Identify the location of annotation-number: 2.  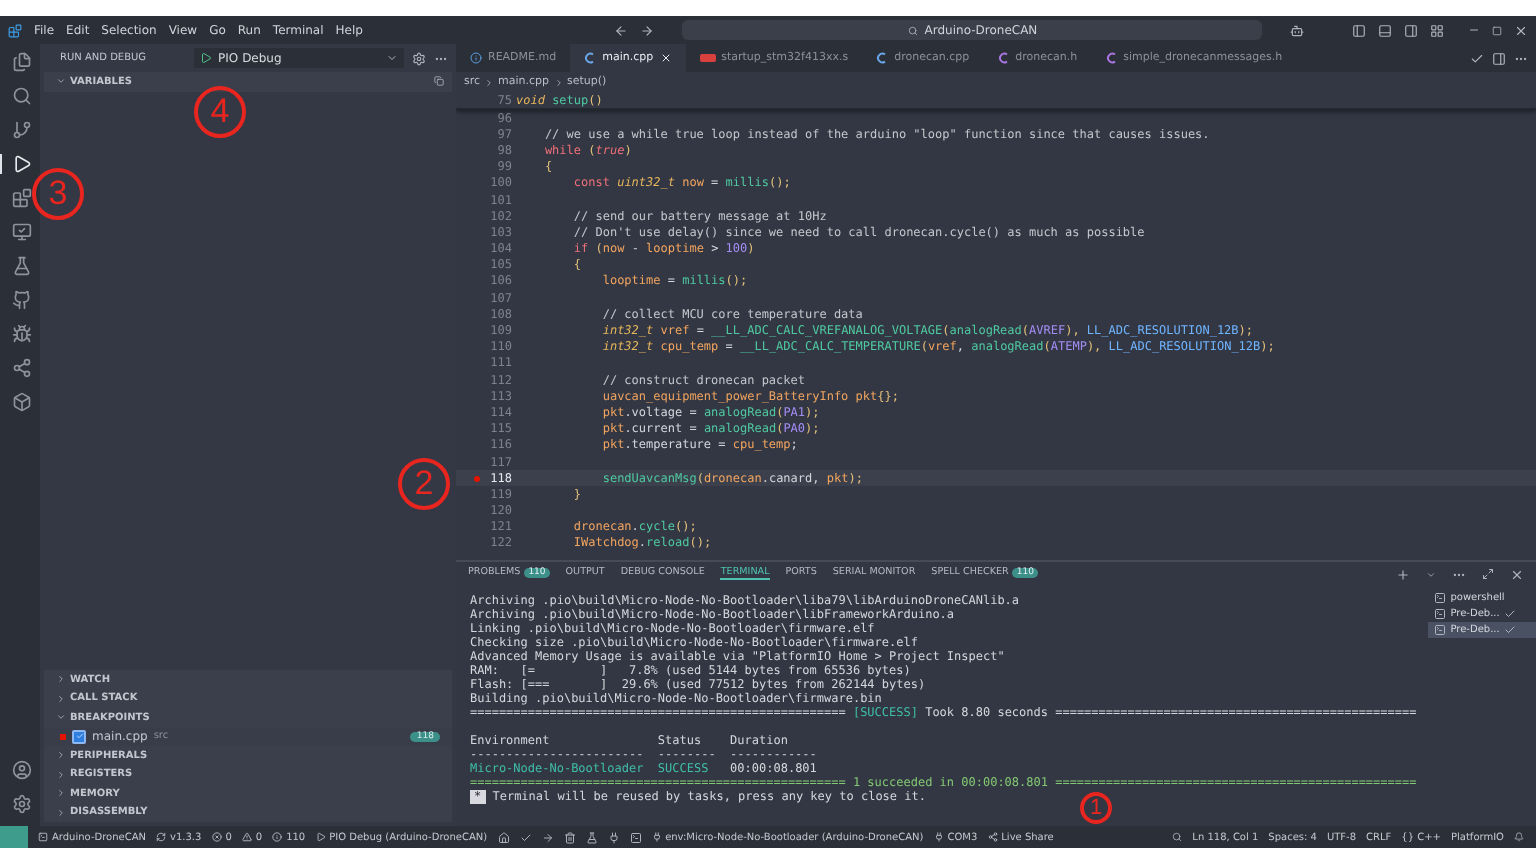
(424, 484).